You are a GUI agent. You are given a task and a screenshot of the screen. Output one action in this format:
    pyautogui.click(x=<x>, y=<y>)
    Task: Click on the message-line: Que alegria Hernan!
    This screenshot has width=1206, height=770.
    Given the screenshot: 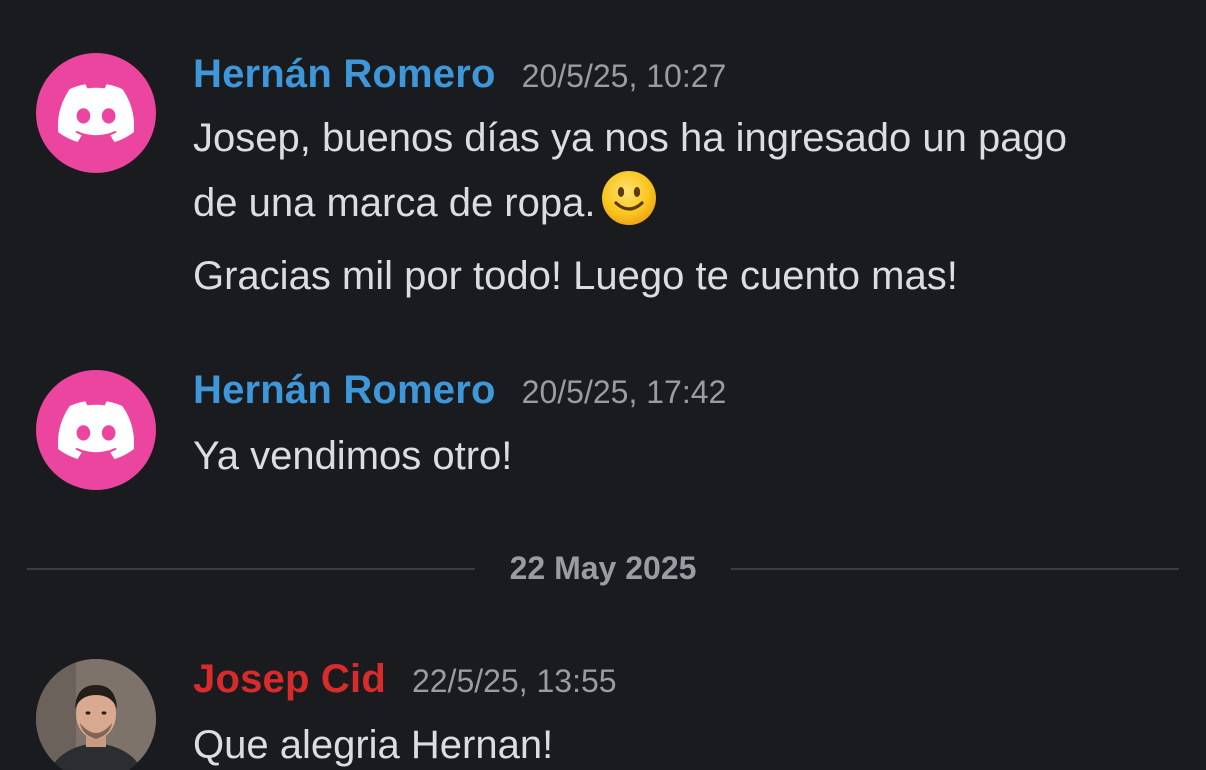 What is the action you would take?
    pyautogui.click(x=373, y=745)
    